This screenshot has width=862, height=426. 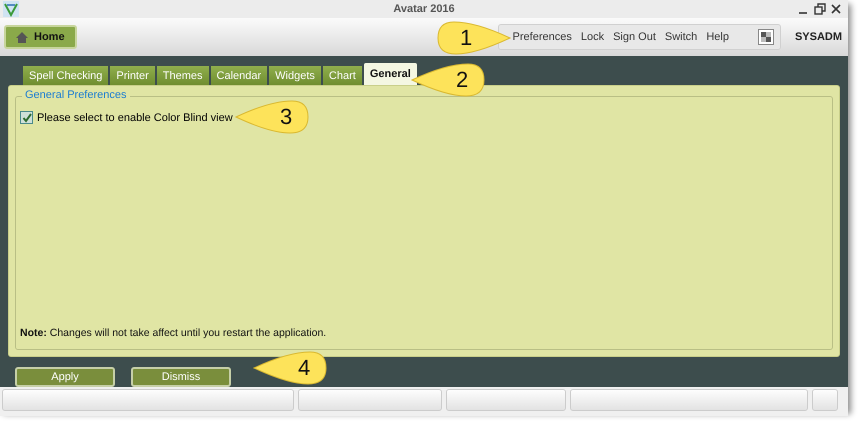 What do you see at coordinates (634, 37) in the screenshot?
I see `menu-link: Sign Out` at bounding box center [634, 37].